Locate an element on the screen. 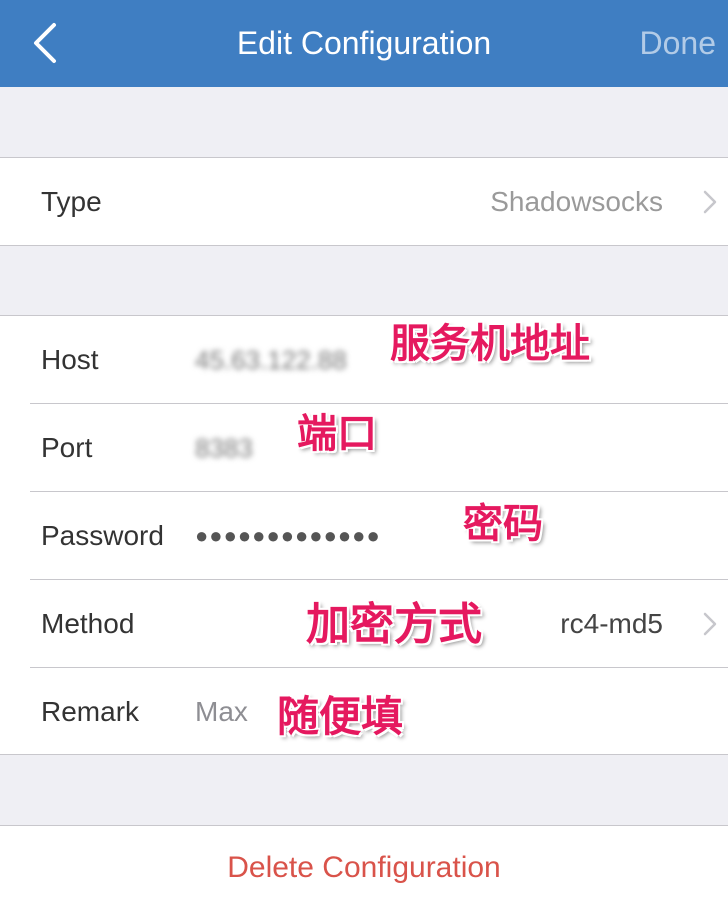 The height and width of the screenshot is (910, 728). navigation-bar: Edit Configuration Done is located at coordinates (364, 43).